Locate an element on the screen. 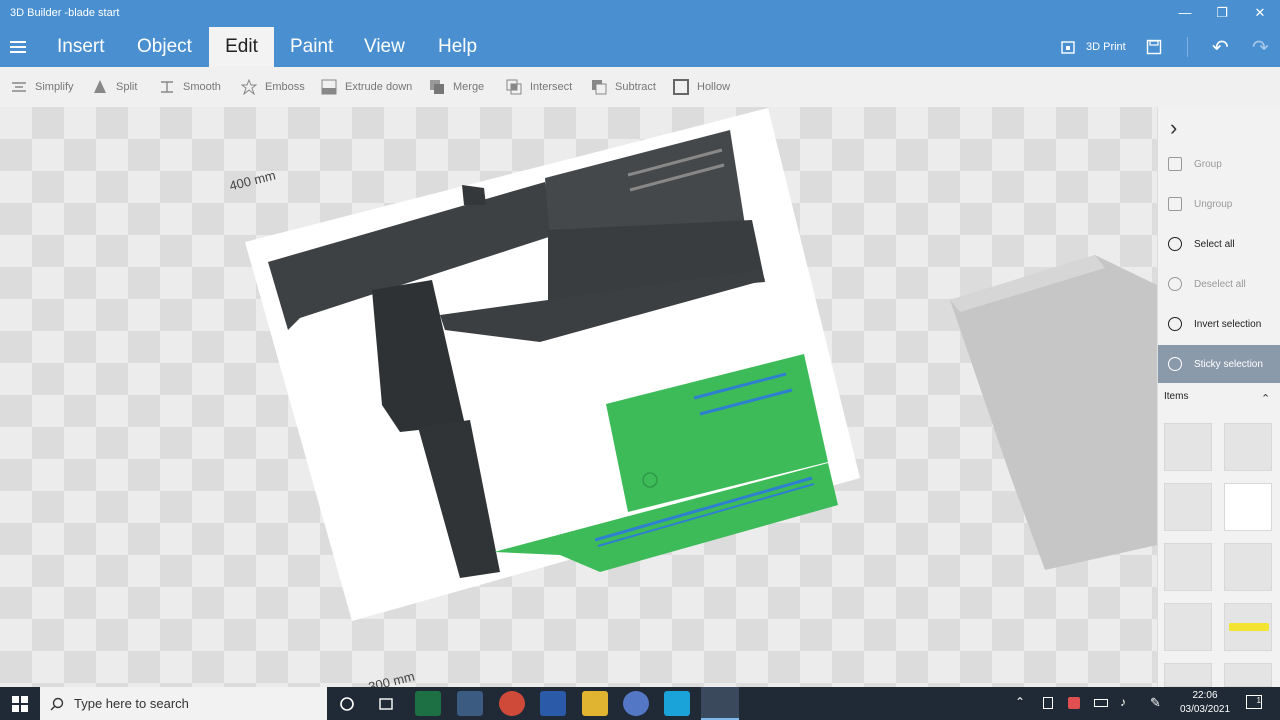 Image resolution: width=1280 pixels, height=720 pixels. deselect-all-button: Deselect all is located at coordinates (1219, 284).